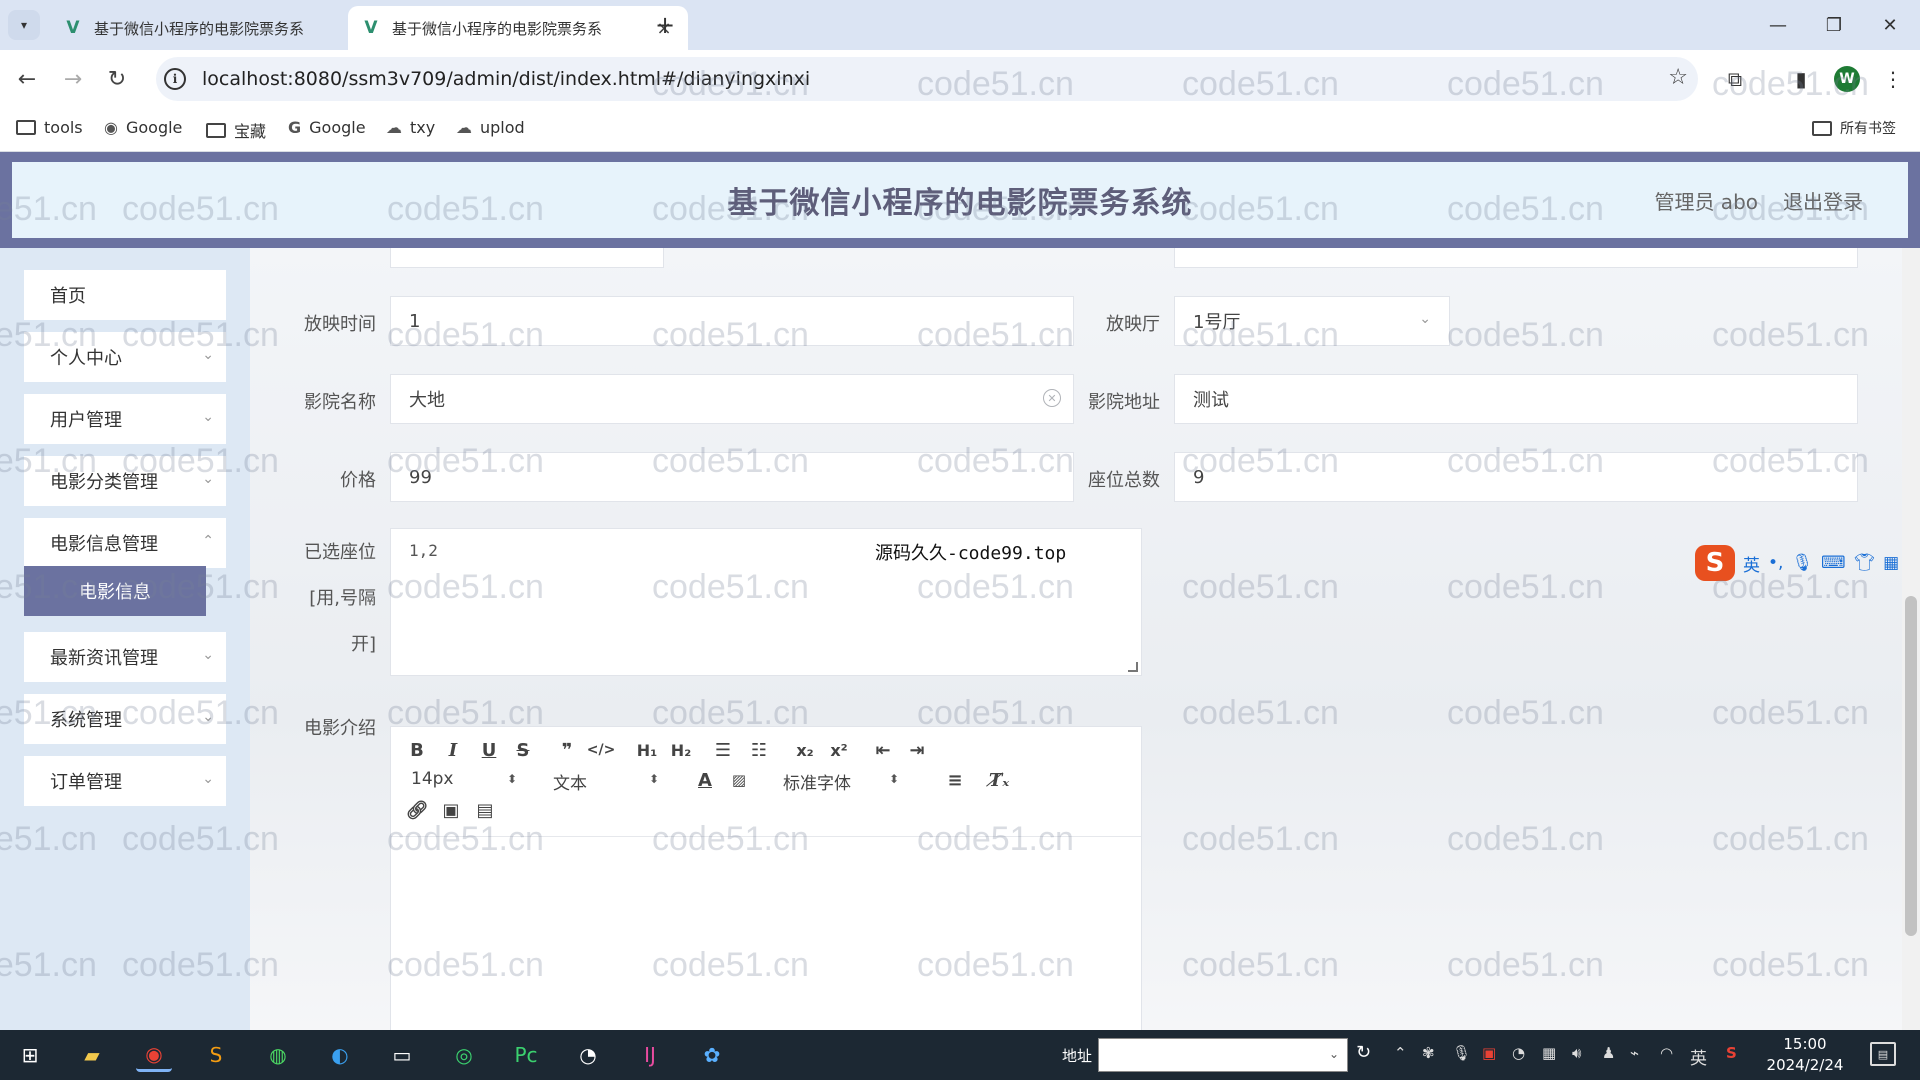 Image resolution: width=1920 pixels, height=1080 pixels. What do you see at coordinates (216, 1055) in the screenshot?
I see `sublime-icon: S` at bounding box center [216, 1055].